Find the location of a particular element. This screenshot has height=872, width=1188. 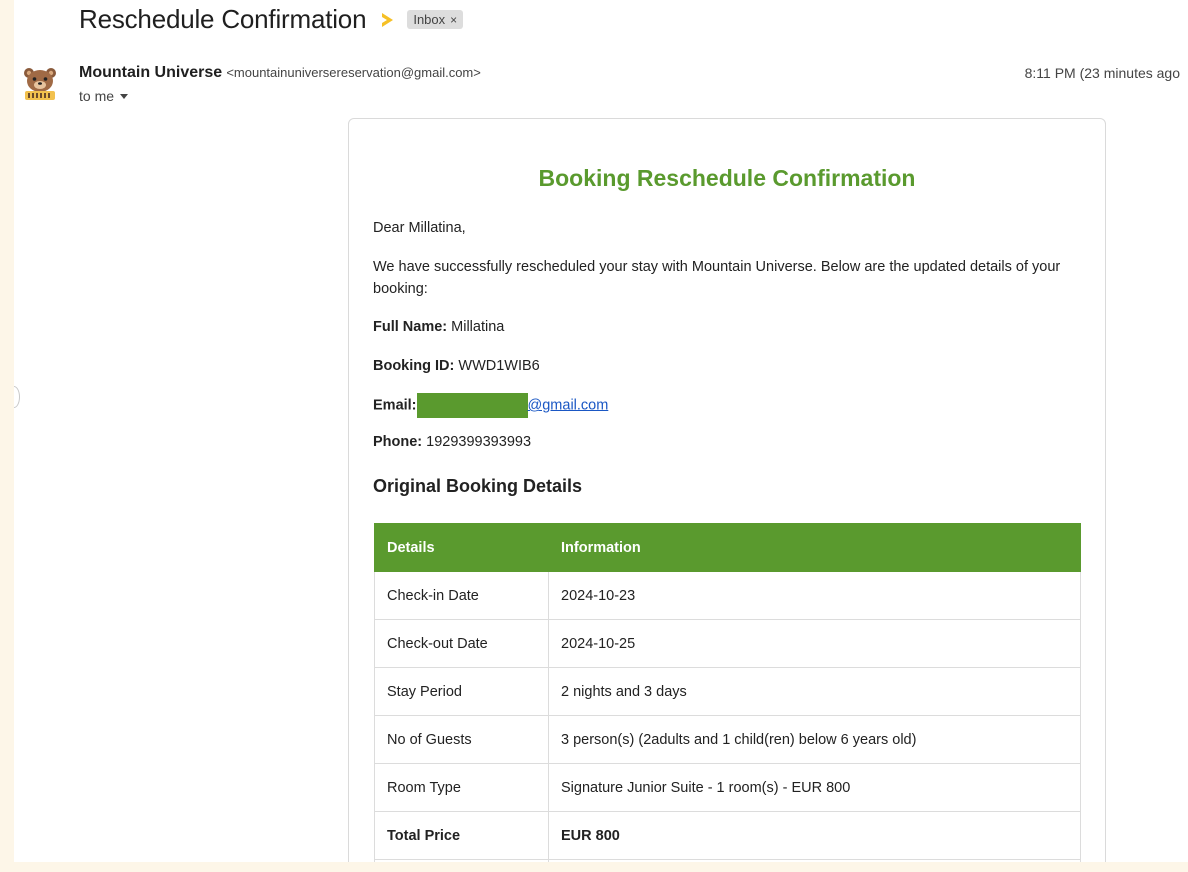

table-row: Stay Period 2 nights and 3 days is located at coordinates (727, 691).